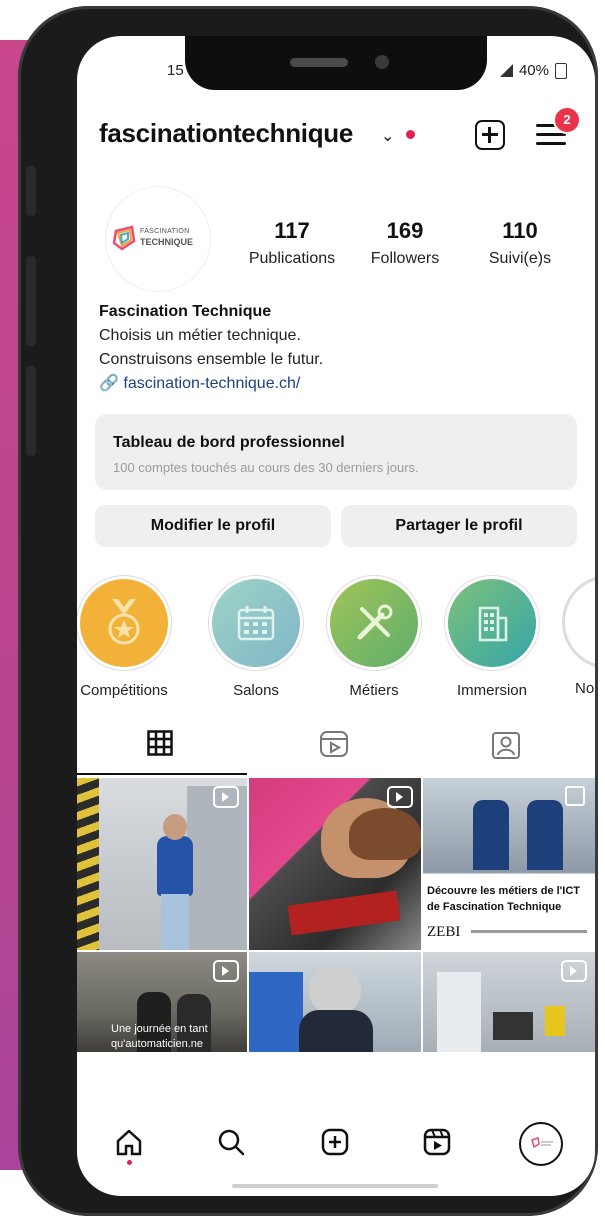 The image size is (605, 1224). I want to click on highlight-label: Compétitions, so click(124, 690).